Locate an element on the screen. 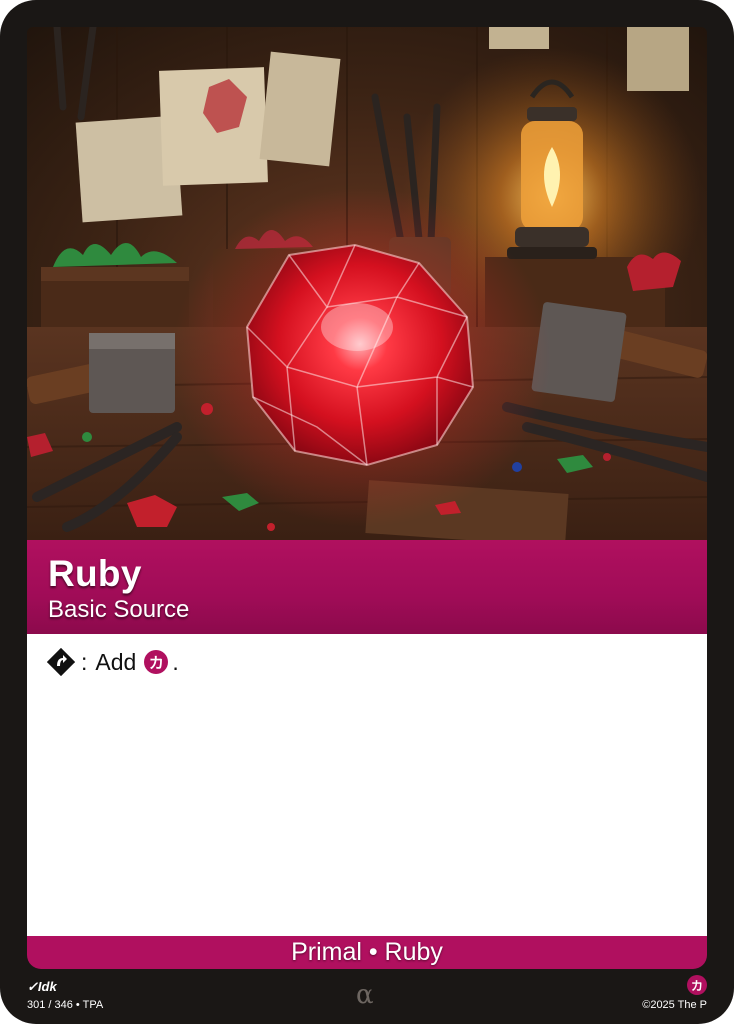 The height and width of the screenshot is (1024, 734). rules-colon: : is located at coordinates (84, 661).